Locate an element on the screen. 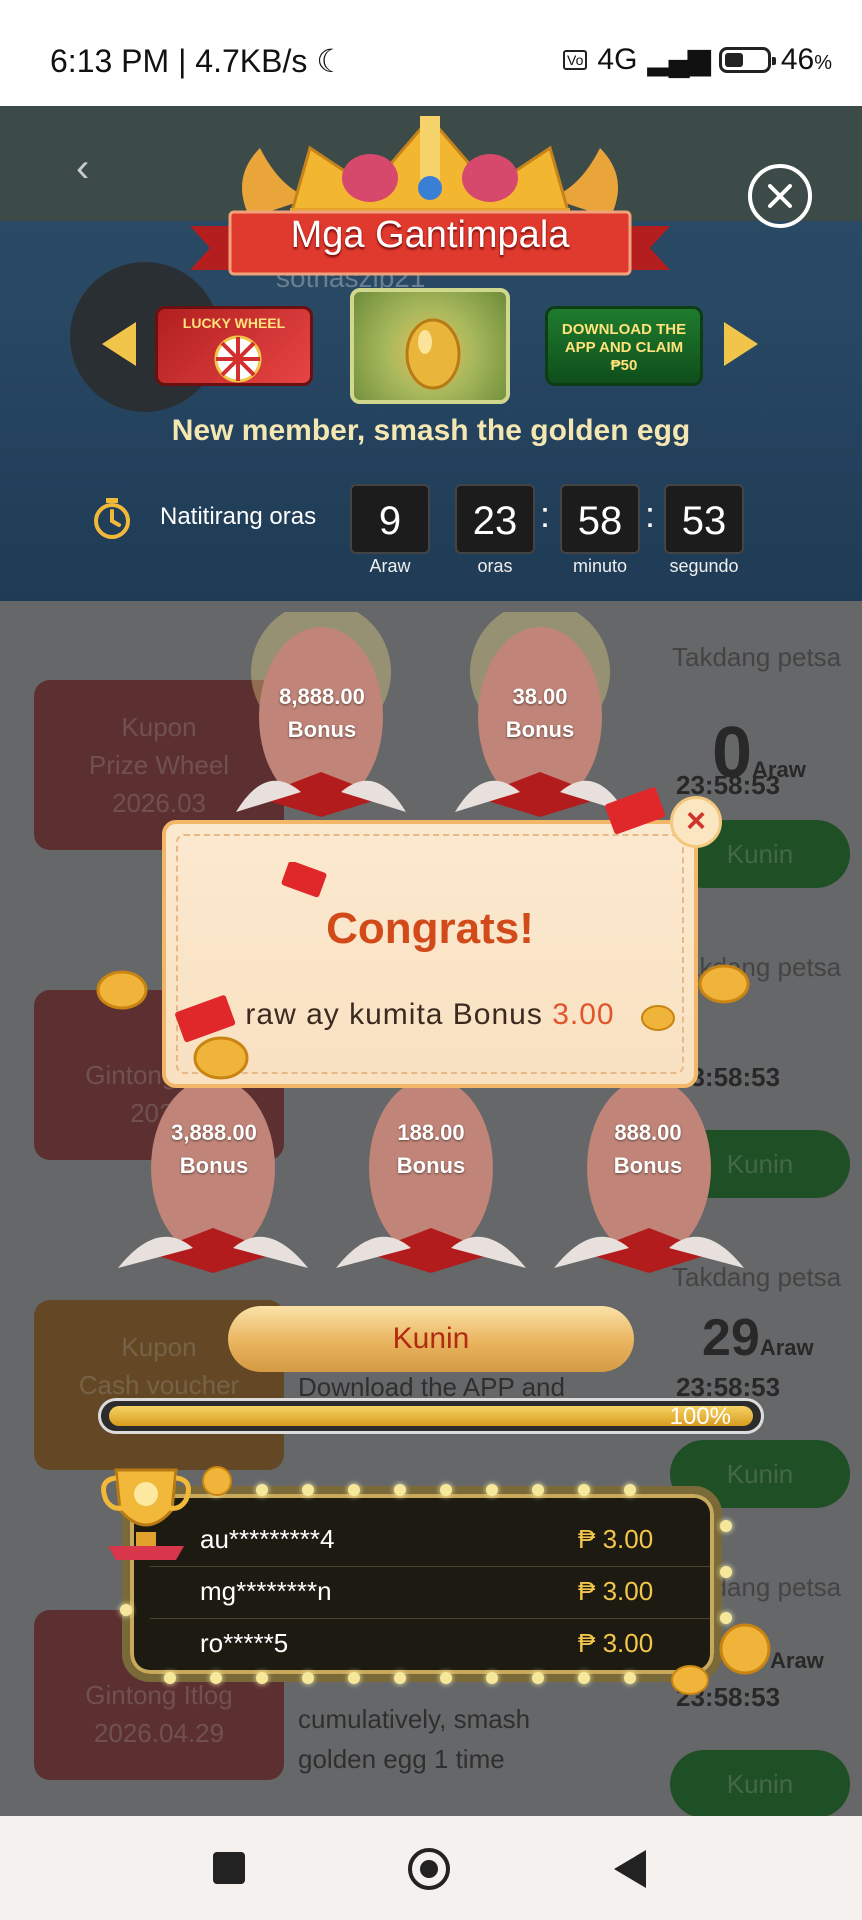  back-arrow-icon: ‹ is located at coordinates (82, 168).